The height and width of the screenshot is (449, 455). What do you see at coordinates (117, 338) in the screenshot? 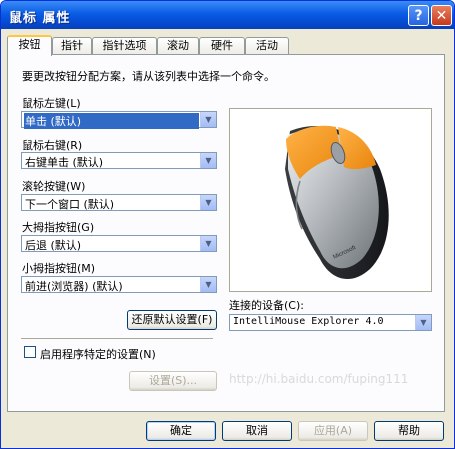
I see `divider` at bounding box center [117, 338].